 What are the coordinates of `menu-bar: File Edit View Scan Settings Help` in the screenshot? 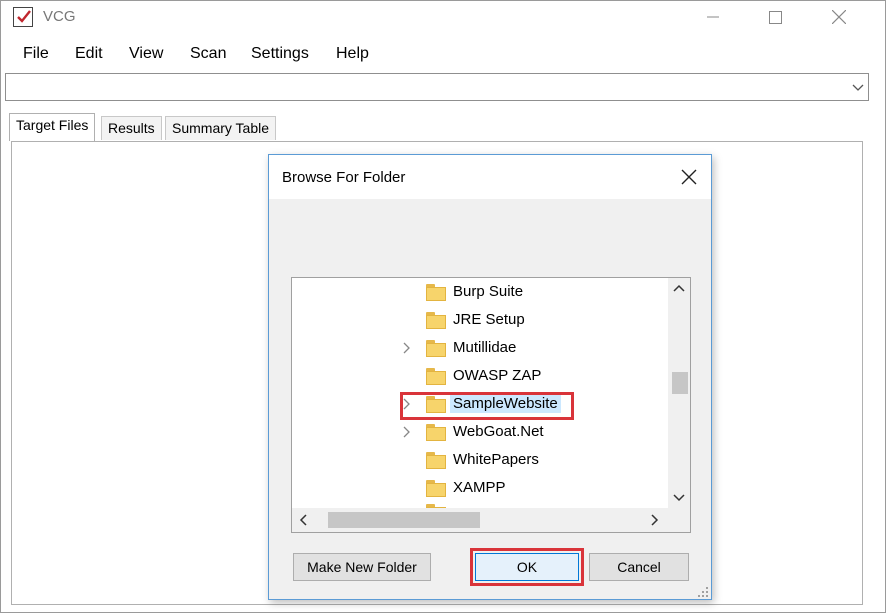 It's located at (443, 55).